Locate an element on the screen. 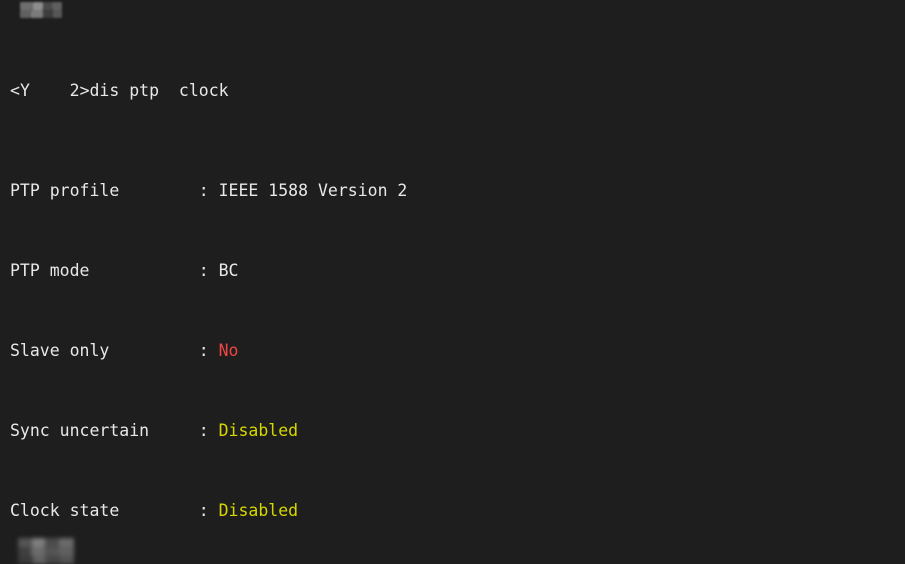 The image size is (905, 564). field-row-sync-uncertain: Sync uncertain : Disabled is located at coordinates (412, 431).